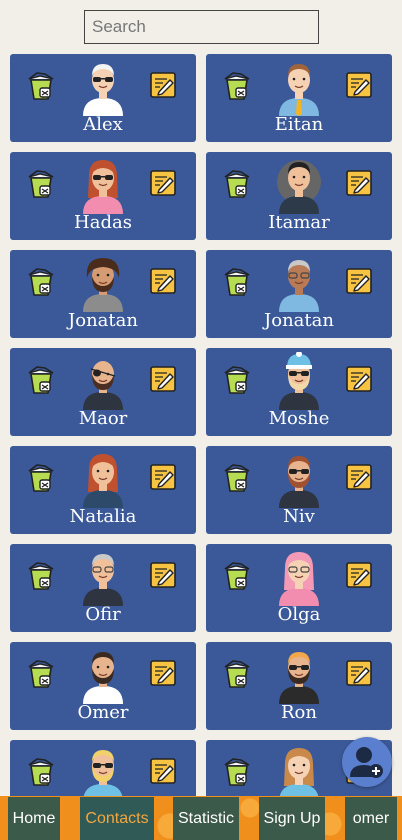  I want to click on search-bar, so click(201, 27).